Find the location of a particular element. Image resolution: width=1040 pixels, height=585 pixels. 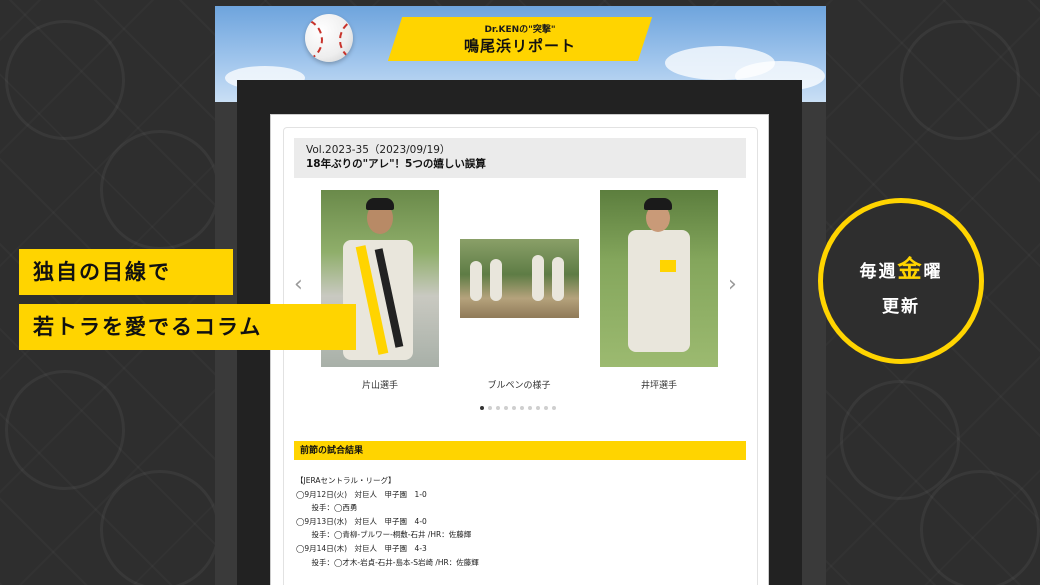

carousel-dots is located at coordinates (518, 408).